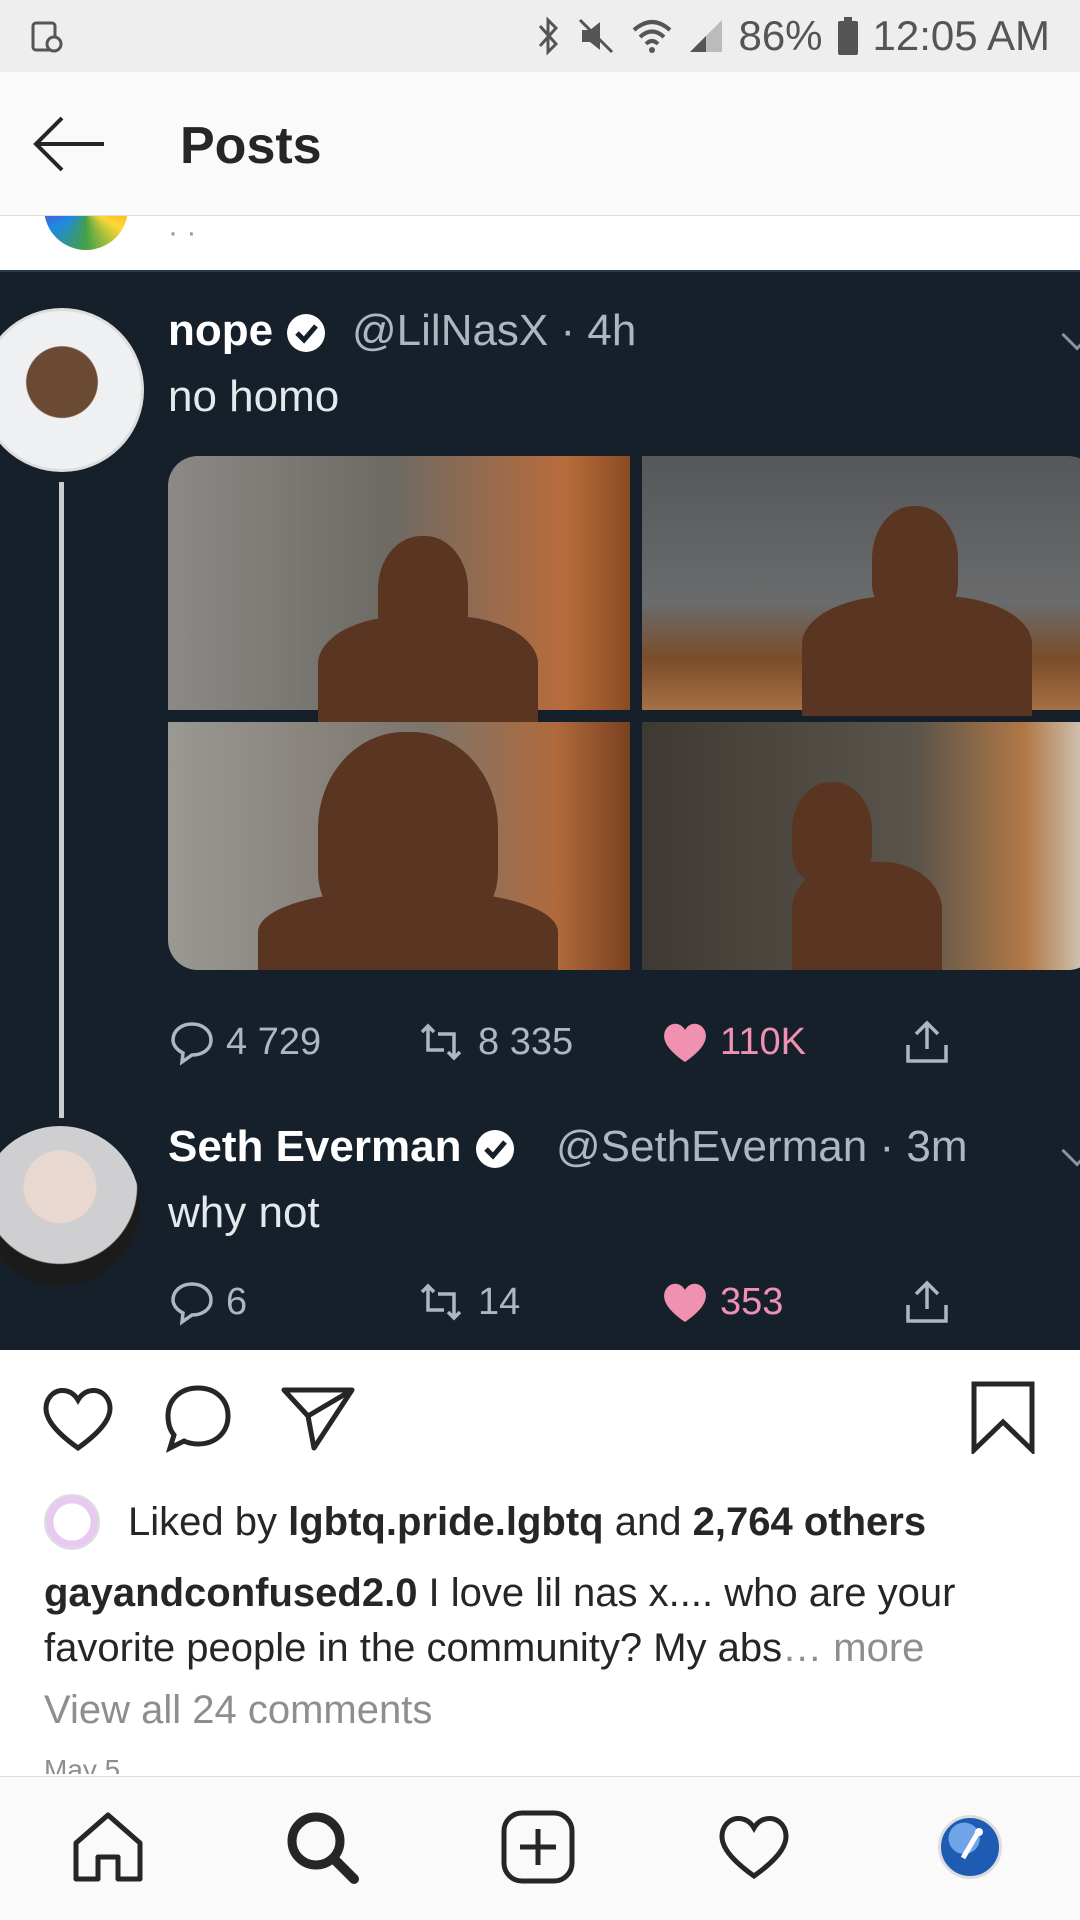  What do you see at coordinates (853, 1648) in the screenshot?
I see `caption-more-link: … more` at bounding box center [853, 1648].